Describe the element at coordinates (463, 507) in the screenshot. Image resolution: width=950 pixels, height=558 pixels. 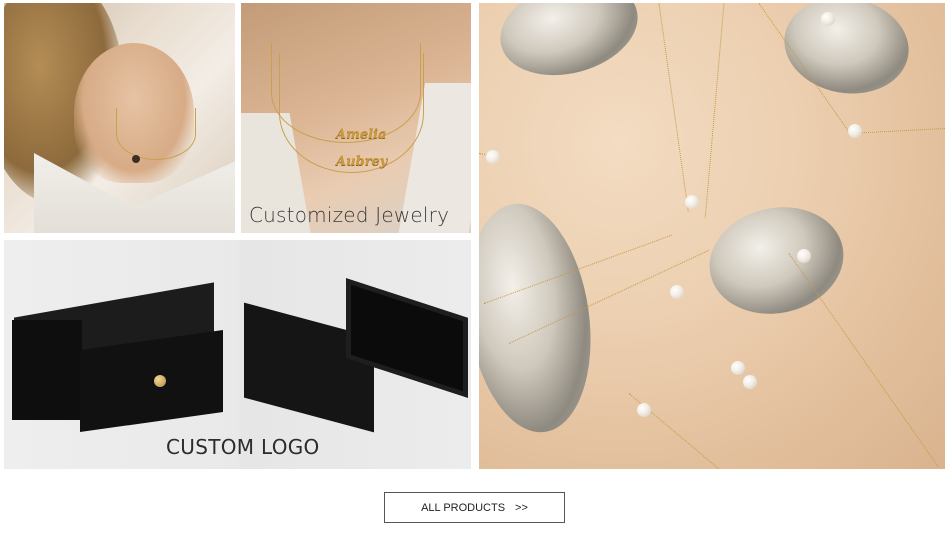
I see `all-products-label: ALL PRODUCTS` at that location.